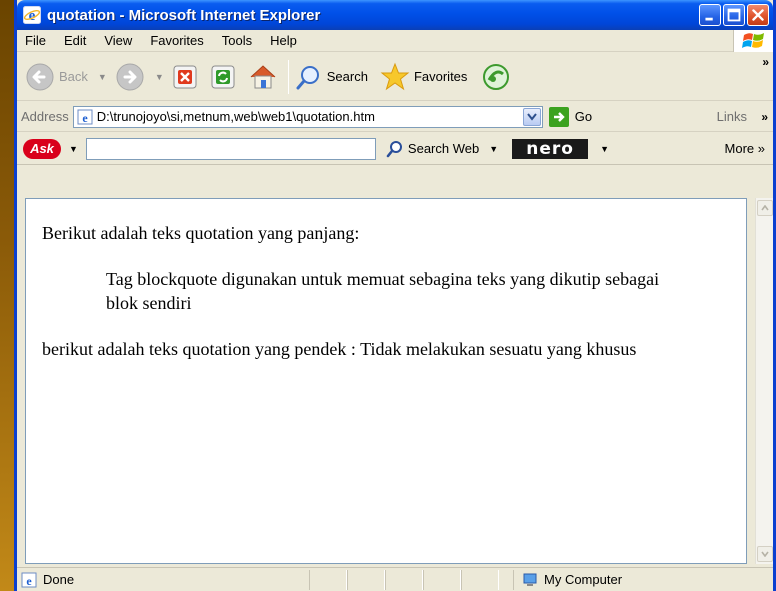  I want to click on more-chevron-icon: », so click(761, 148).